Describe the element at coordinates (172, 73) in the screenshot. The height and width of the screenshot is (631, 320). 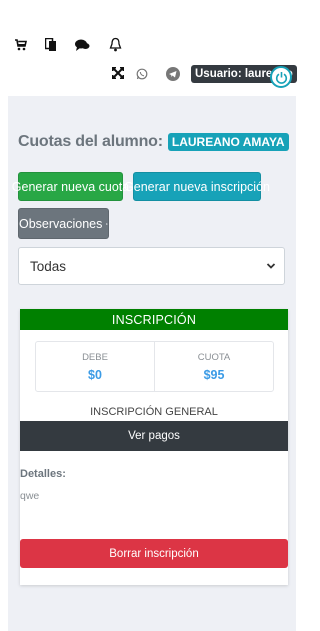
I see `telegram-icon` at that location.